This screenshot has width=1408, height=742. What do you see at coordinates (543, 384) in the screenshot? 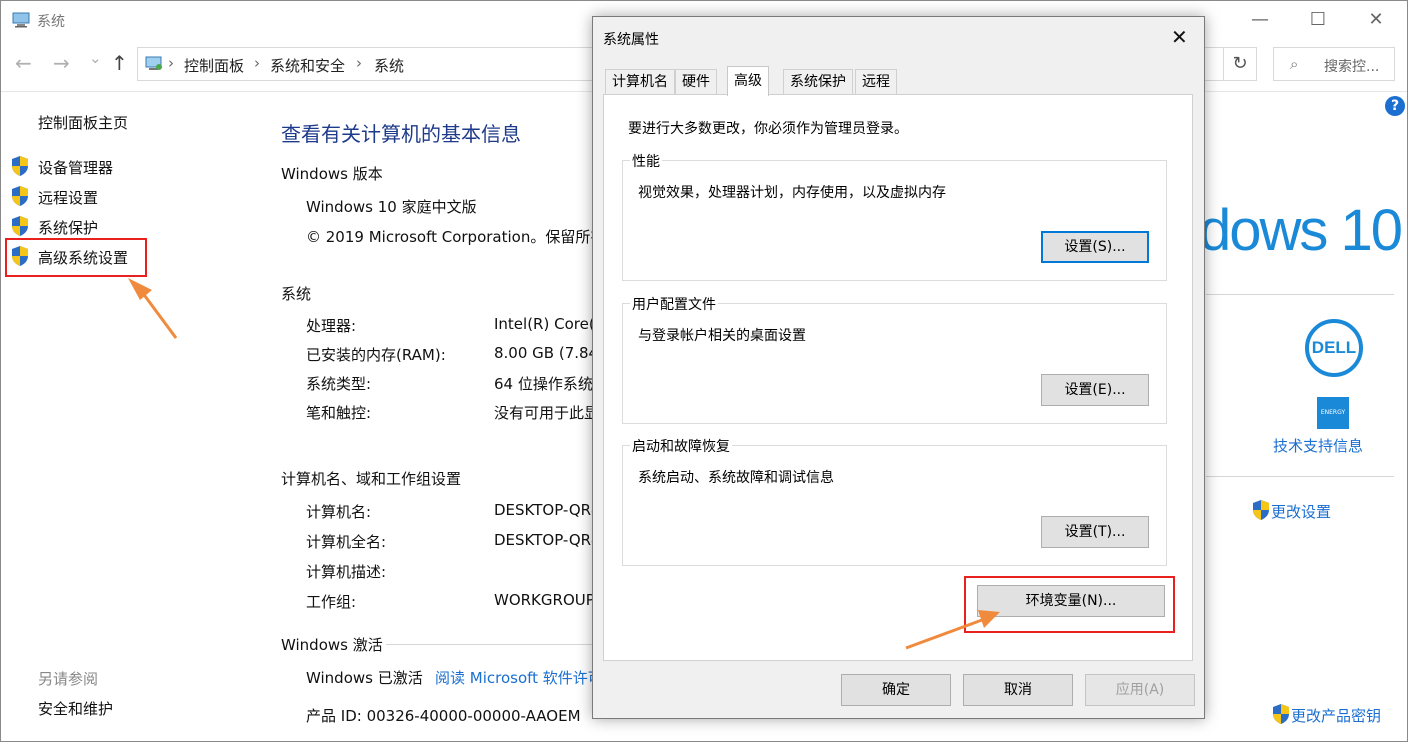
I see `system-value-type: 64 位操作系统` at bounding box center [543, 384].